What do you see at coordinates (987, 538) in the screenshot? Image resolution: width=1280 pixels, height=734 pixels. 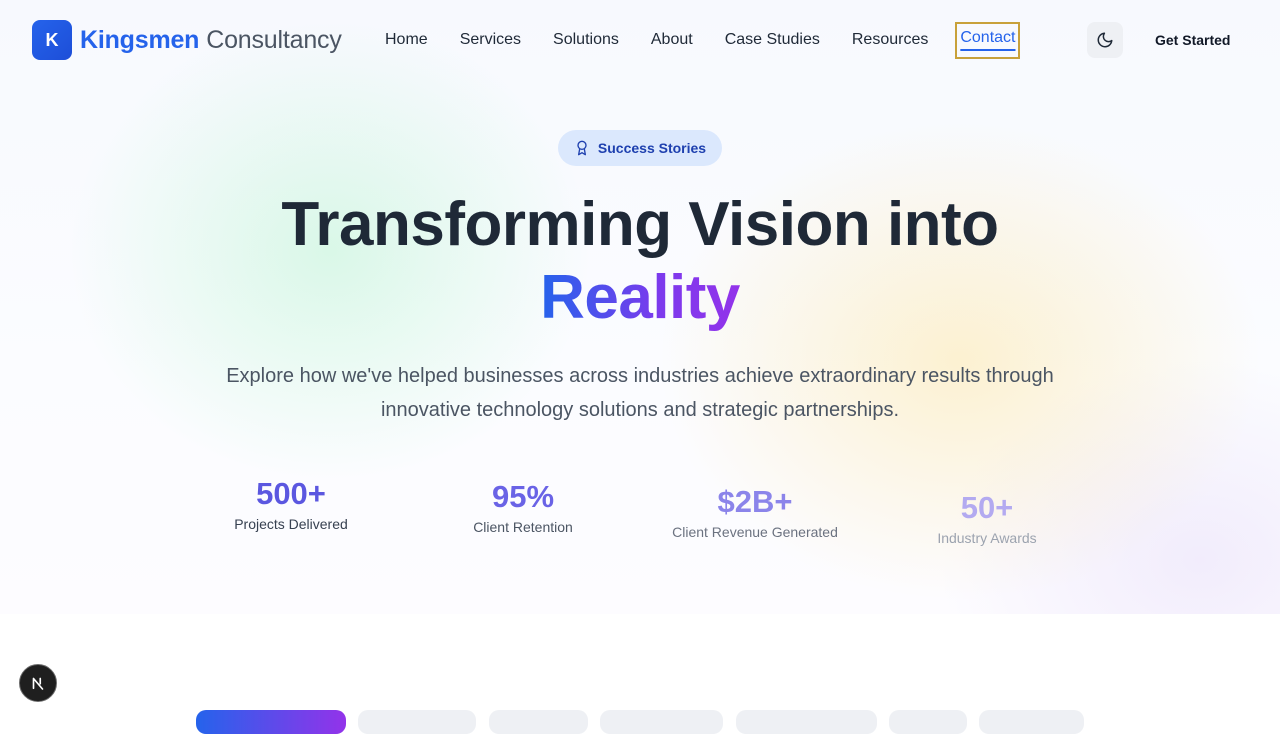 I see `stat-label: Industry Awards` at bounding box center [987, 538].